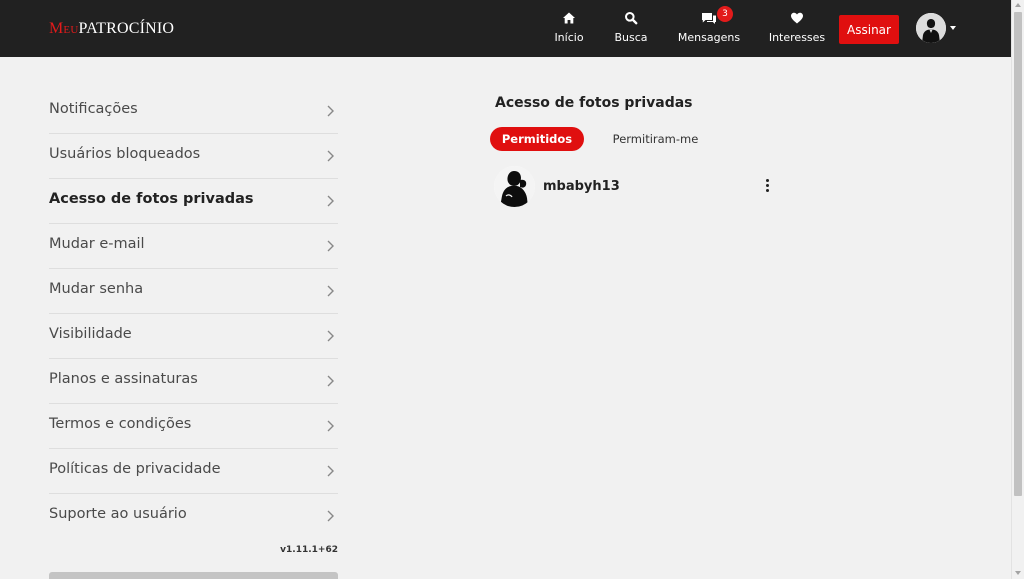  I want to click on menu-item-label: Mudar senha, so click(96, 289).